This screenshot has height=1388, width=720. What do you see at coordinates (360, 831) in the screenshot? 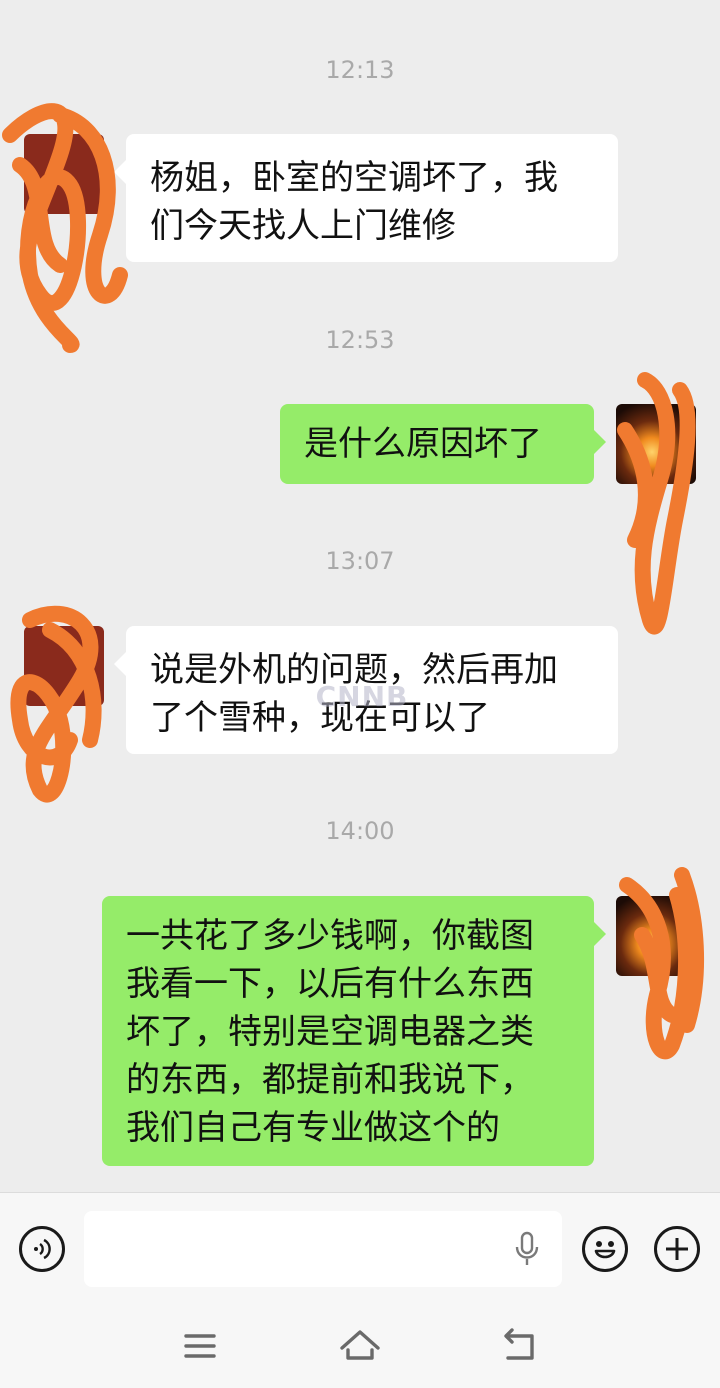
I see `timestamp: 14:00` at bounding box center [360, 831].